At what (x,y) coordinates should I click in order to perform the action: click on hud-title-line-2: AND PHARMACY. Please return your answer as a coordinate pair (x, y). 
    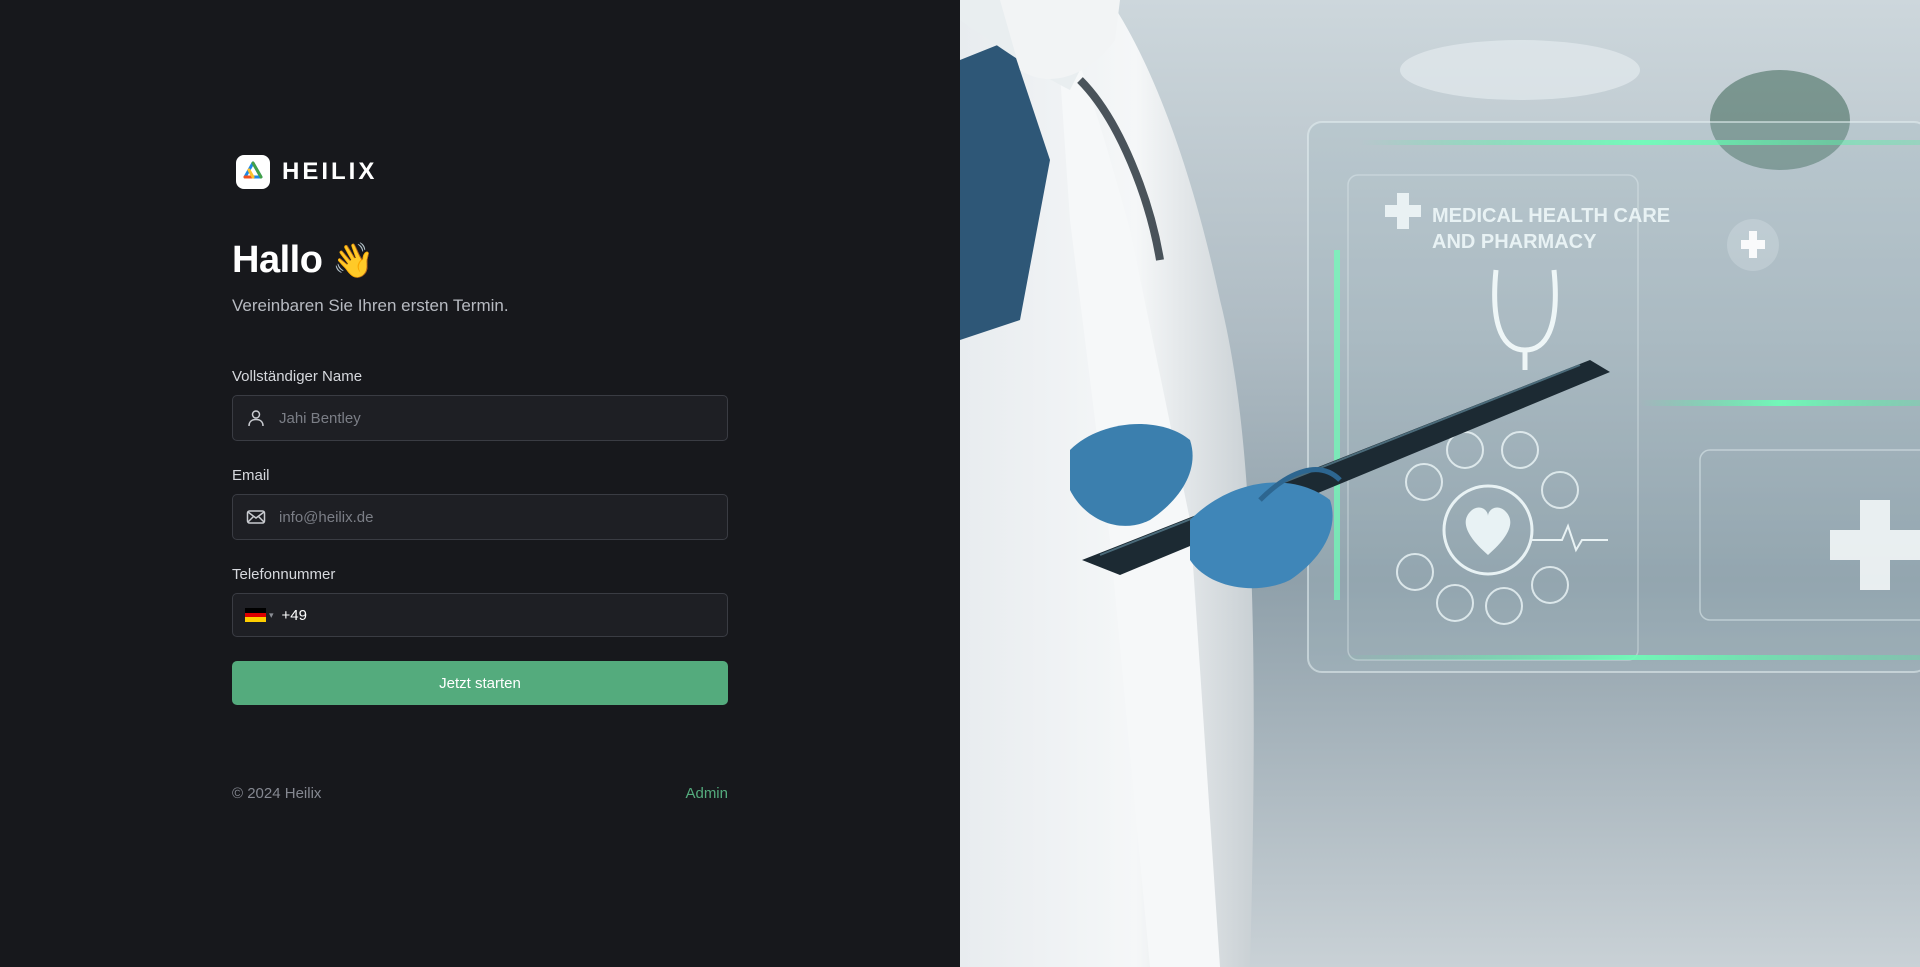
    Looking at the image, I should click on (1514, 242).